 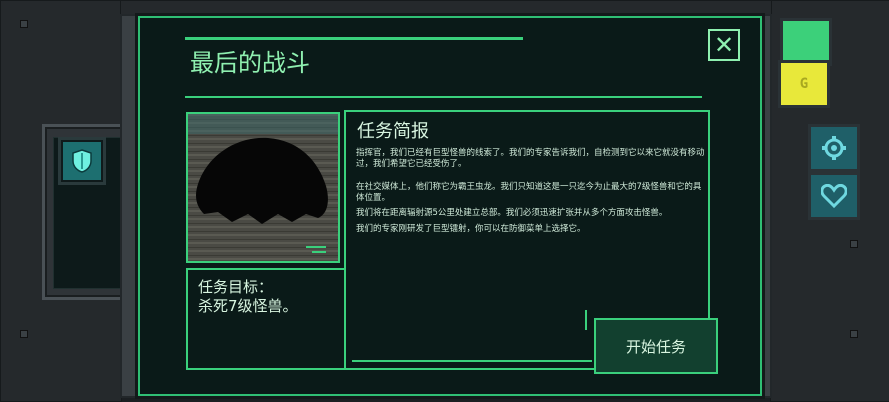 I want to click on settings-button, so click(x=834, y=148).